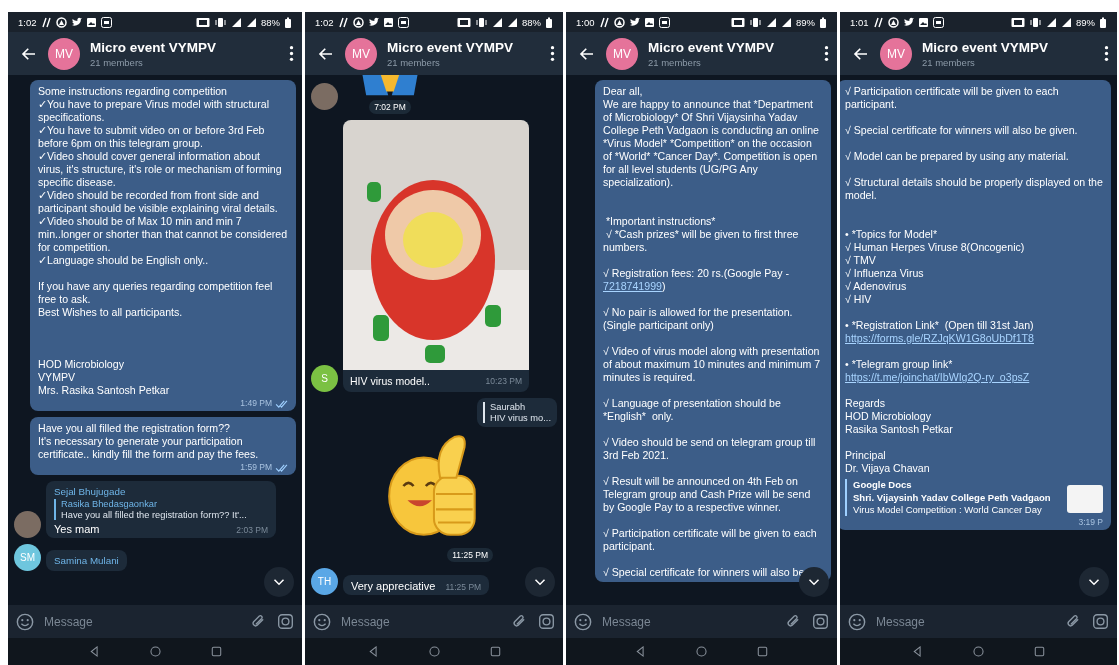 The height and width of the screenshot is (665, 1119). What do you see at coordinates (1085, 499) in the screenshot?
I see `preview-thumbnail` at bounding box center [1085, 499].